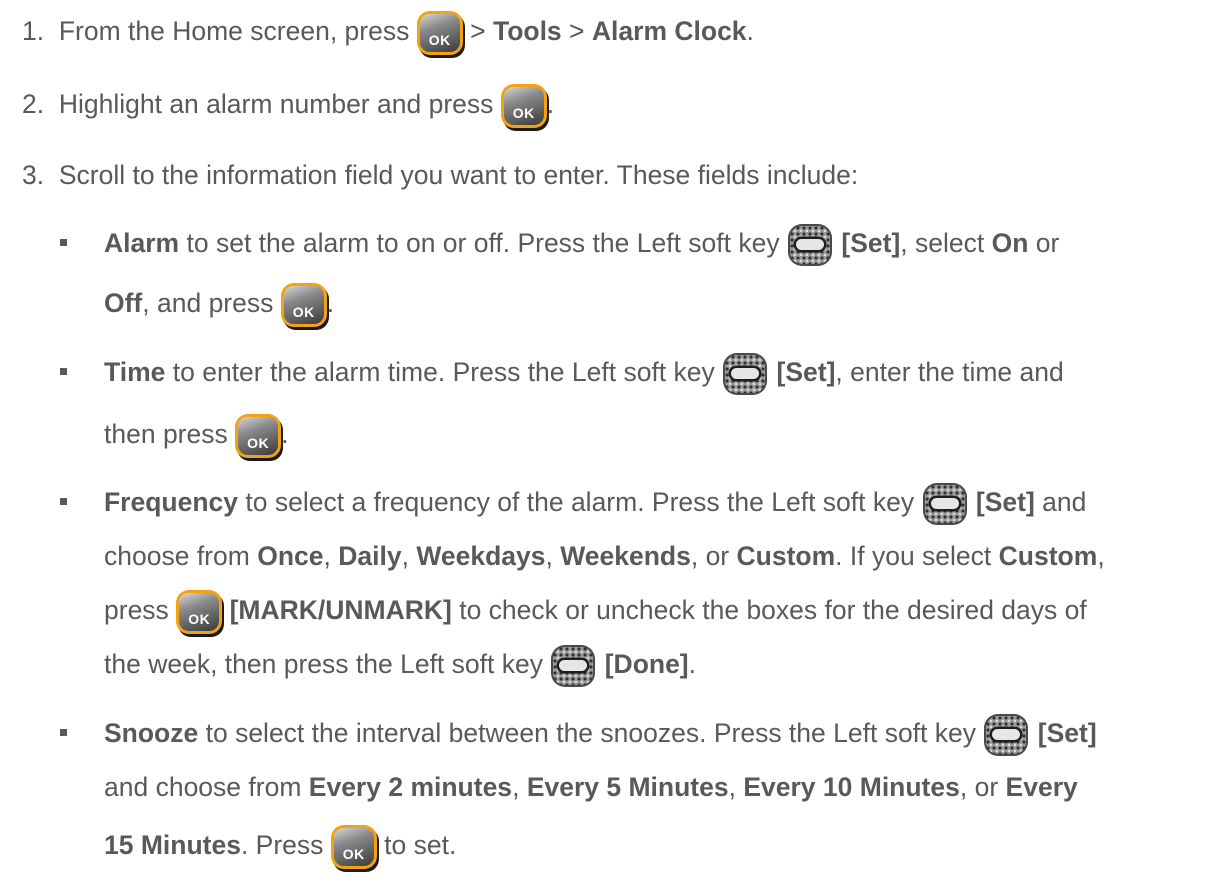 The image size is (1227, 894). Describe the element at coordinates (33, 175) in the screenshot. I see `step-number: 3.` at that location.